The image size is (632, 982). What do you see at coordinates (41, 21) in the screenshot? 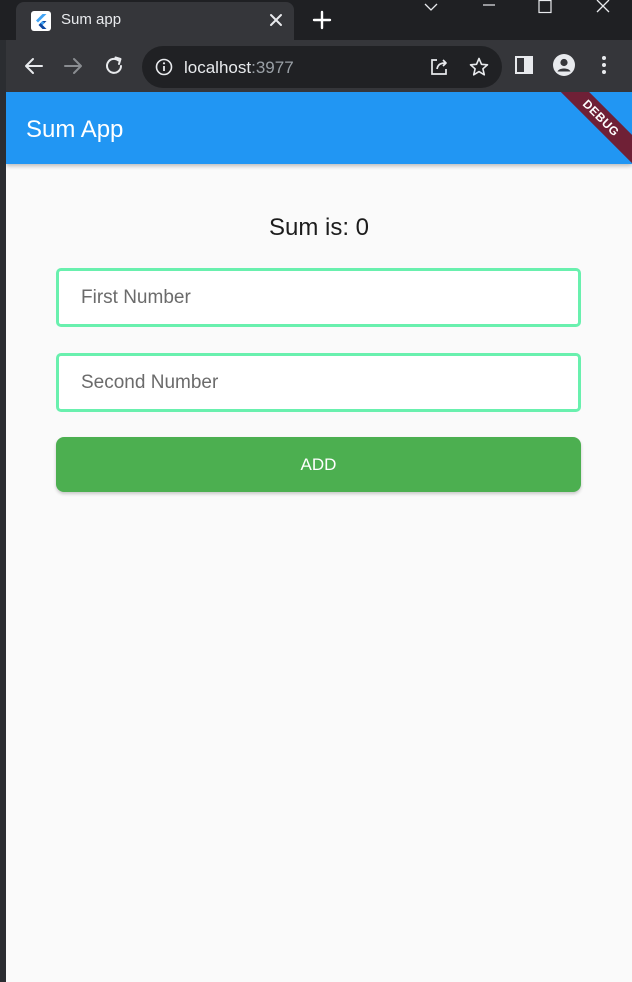
I see `flutter-icon` at bounding box center [41, 21].